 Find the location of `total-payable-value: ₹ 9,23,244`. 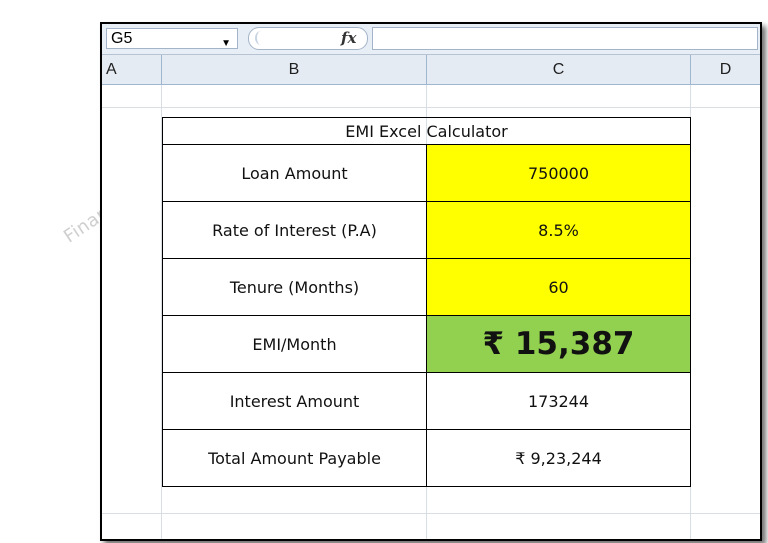

total-payable-value: ₹ 9,23,244 is located at coordinates (558, 458).